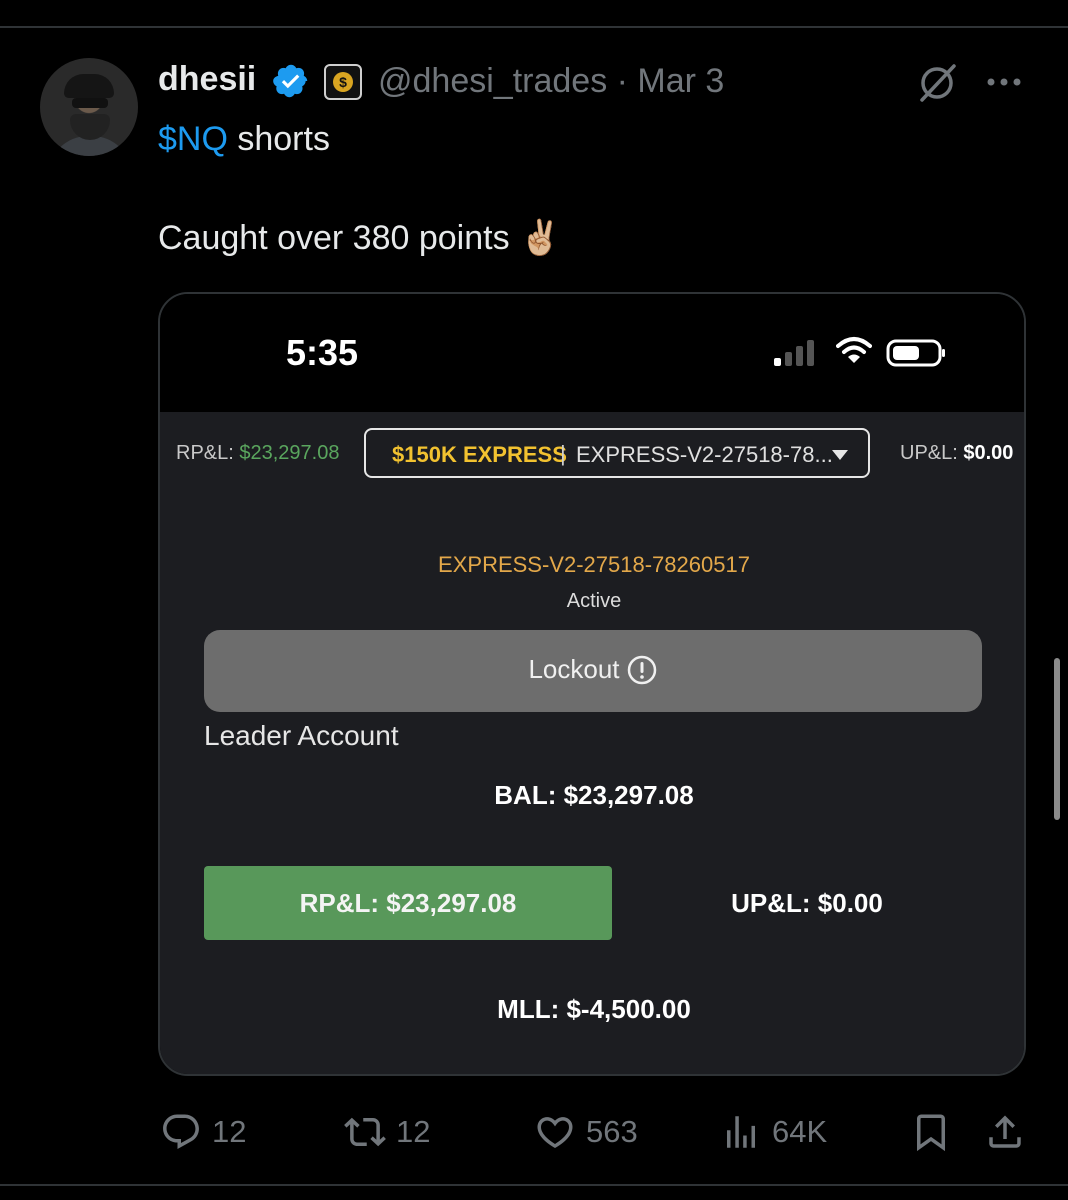 The image size is (1068, 1200). I want to click on post-text-line2: Caught over 380 points ✌🏼, so click(360, 238).